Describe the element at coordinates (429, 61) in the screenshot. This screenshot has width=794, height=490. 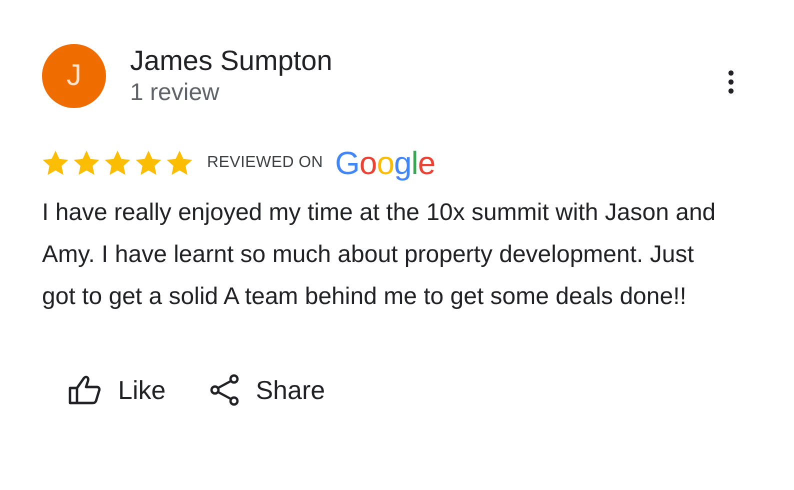
I see `reviewer-name: James Sumpton` at that location.